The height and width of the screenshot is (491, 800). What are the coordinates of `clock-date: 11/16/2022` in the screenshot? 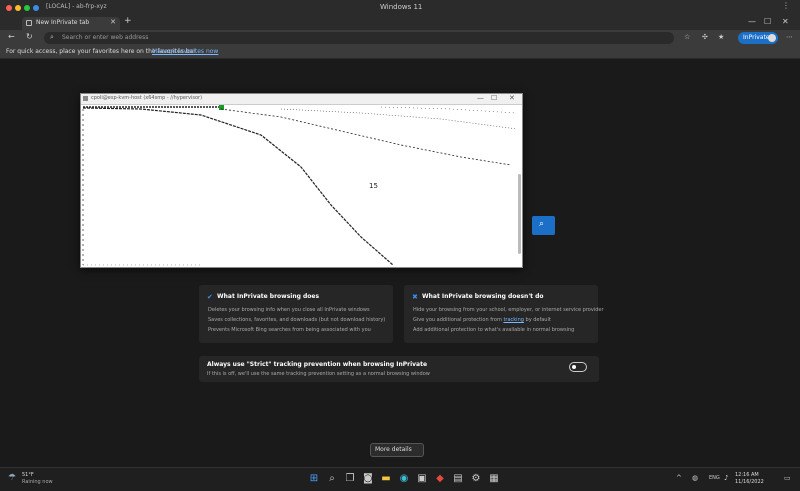 It's located at (749, 482).